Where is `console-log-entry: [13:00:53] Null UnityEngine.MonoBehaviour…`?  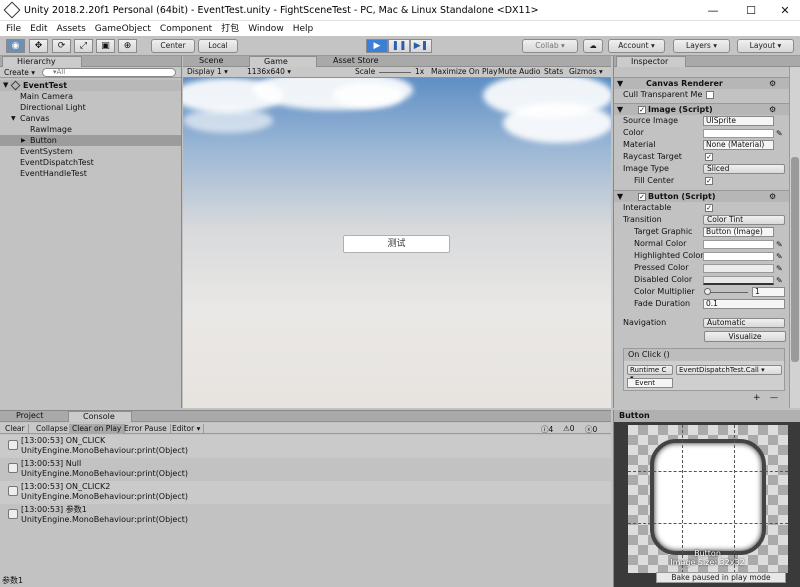 console-log-entry: [13:00:53] Null UnityEngine.MonoBehaviour… is located at coordinates (305, 469).